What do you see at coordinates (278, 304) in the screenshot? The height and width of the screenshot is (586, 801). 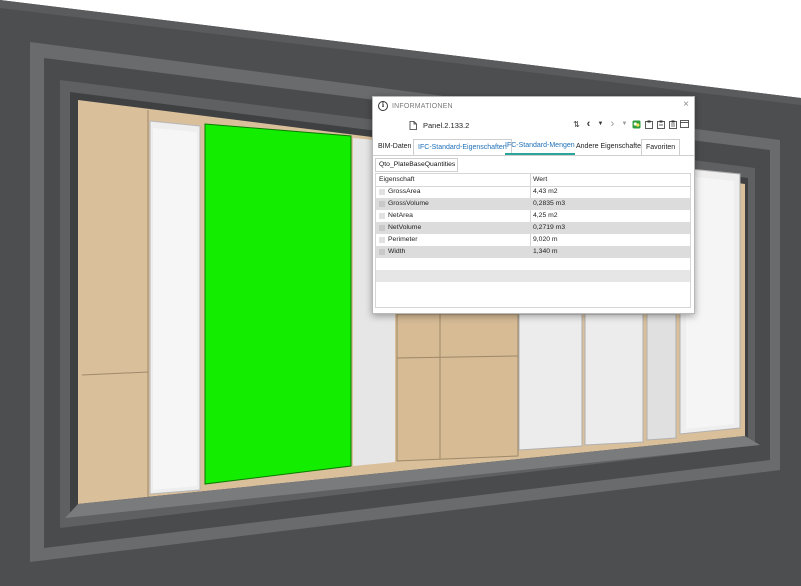 I see `selected-panel` at bounding box center [278, 304].